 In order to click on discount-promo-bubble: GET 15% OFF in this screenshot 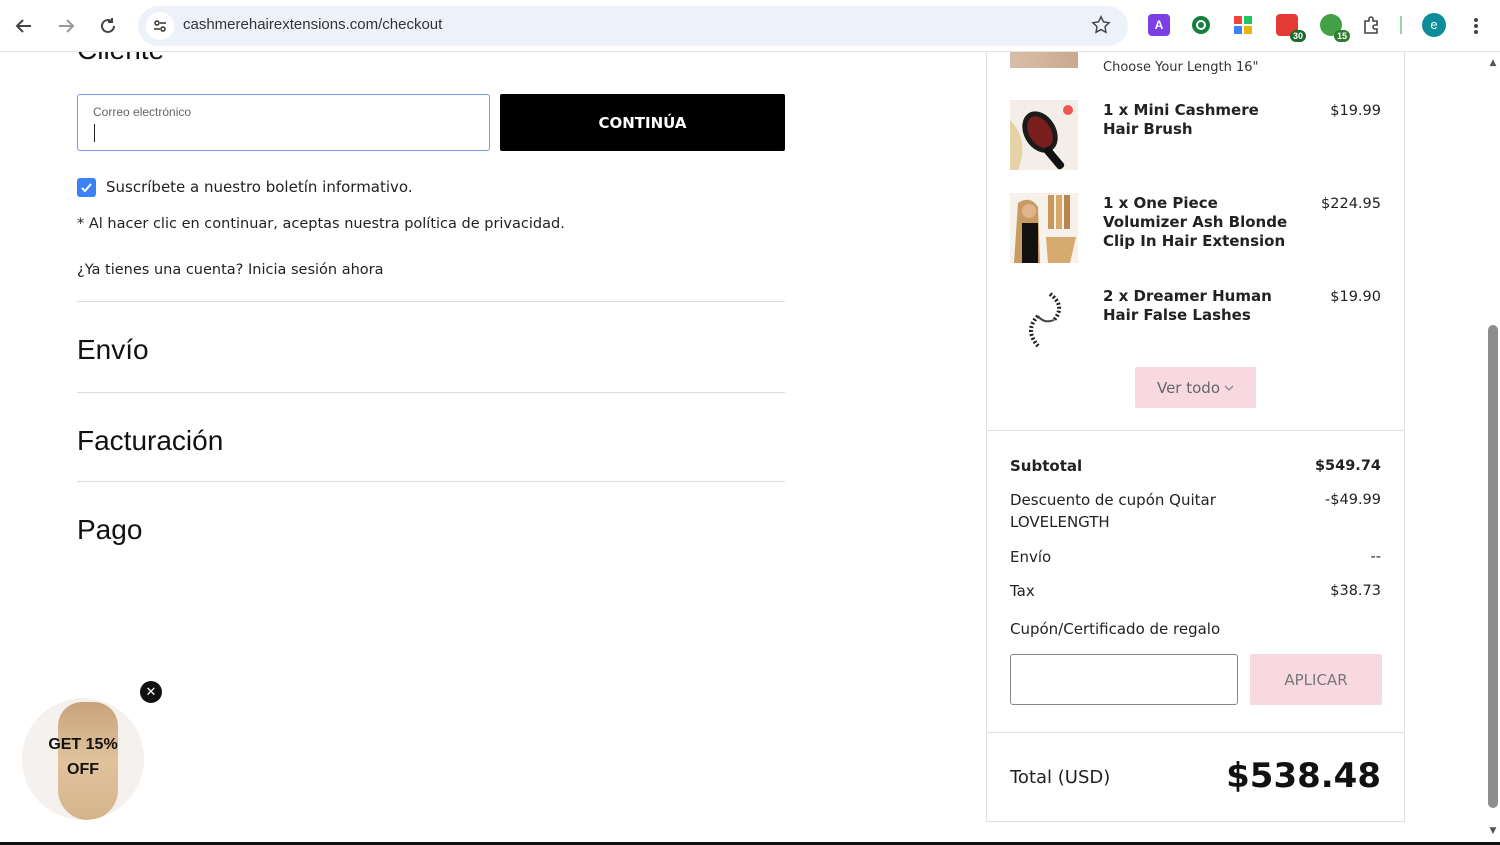, I will do `click(83, 759)`.